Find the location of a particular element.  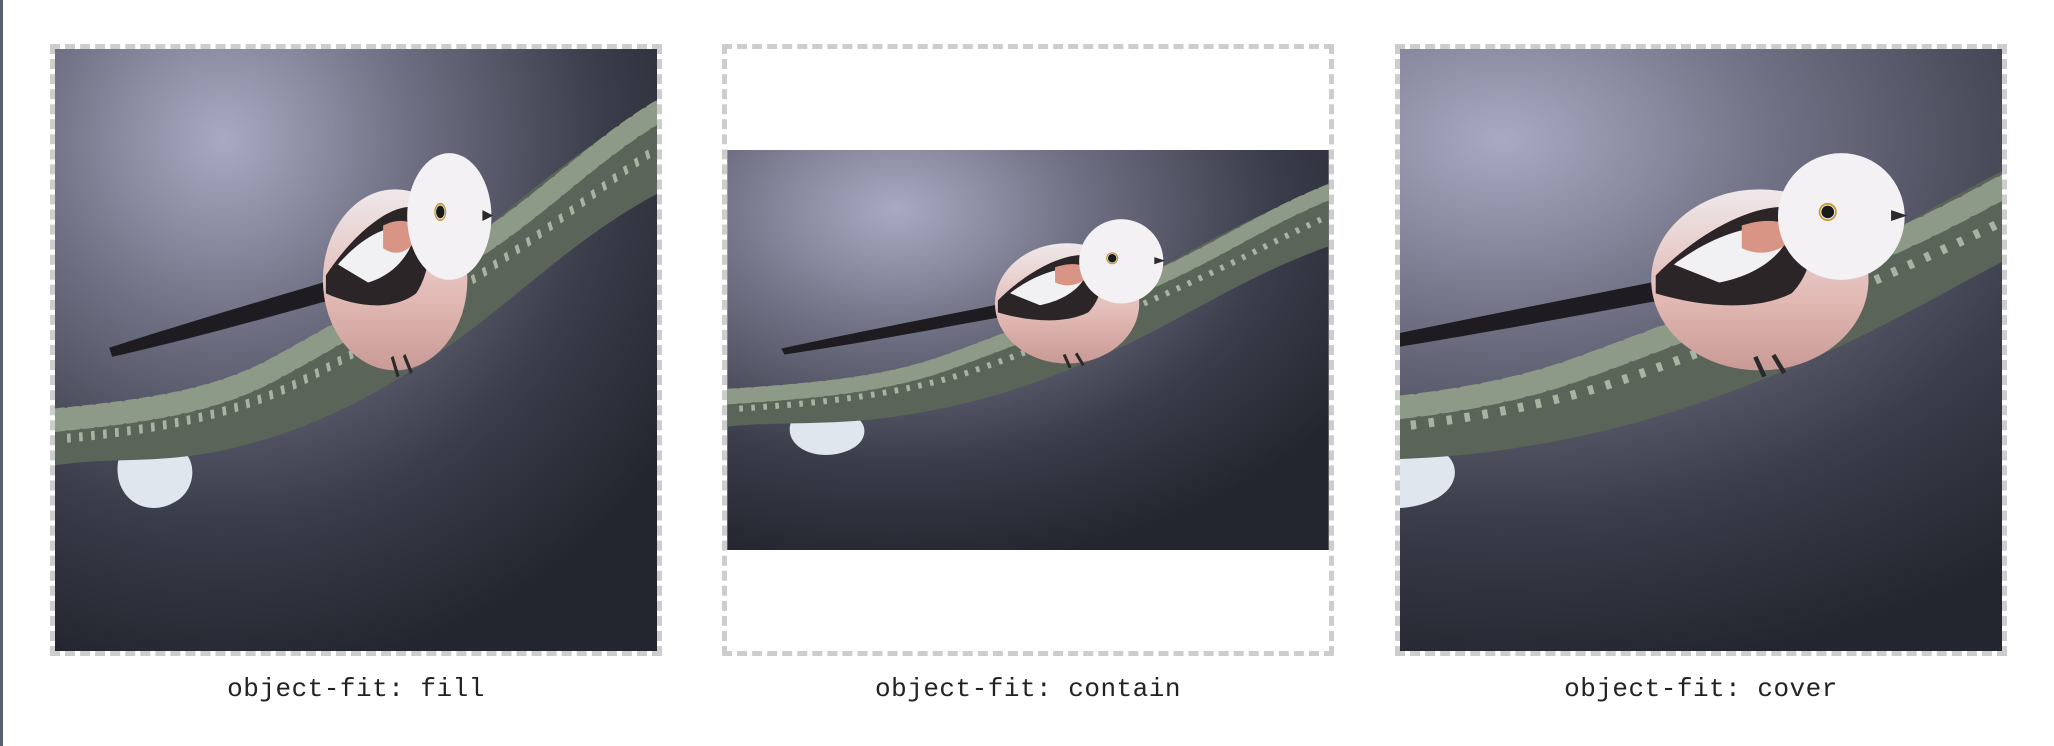

caption-cover: object-fit: cover is located at coordinates (1701, 689).